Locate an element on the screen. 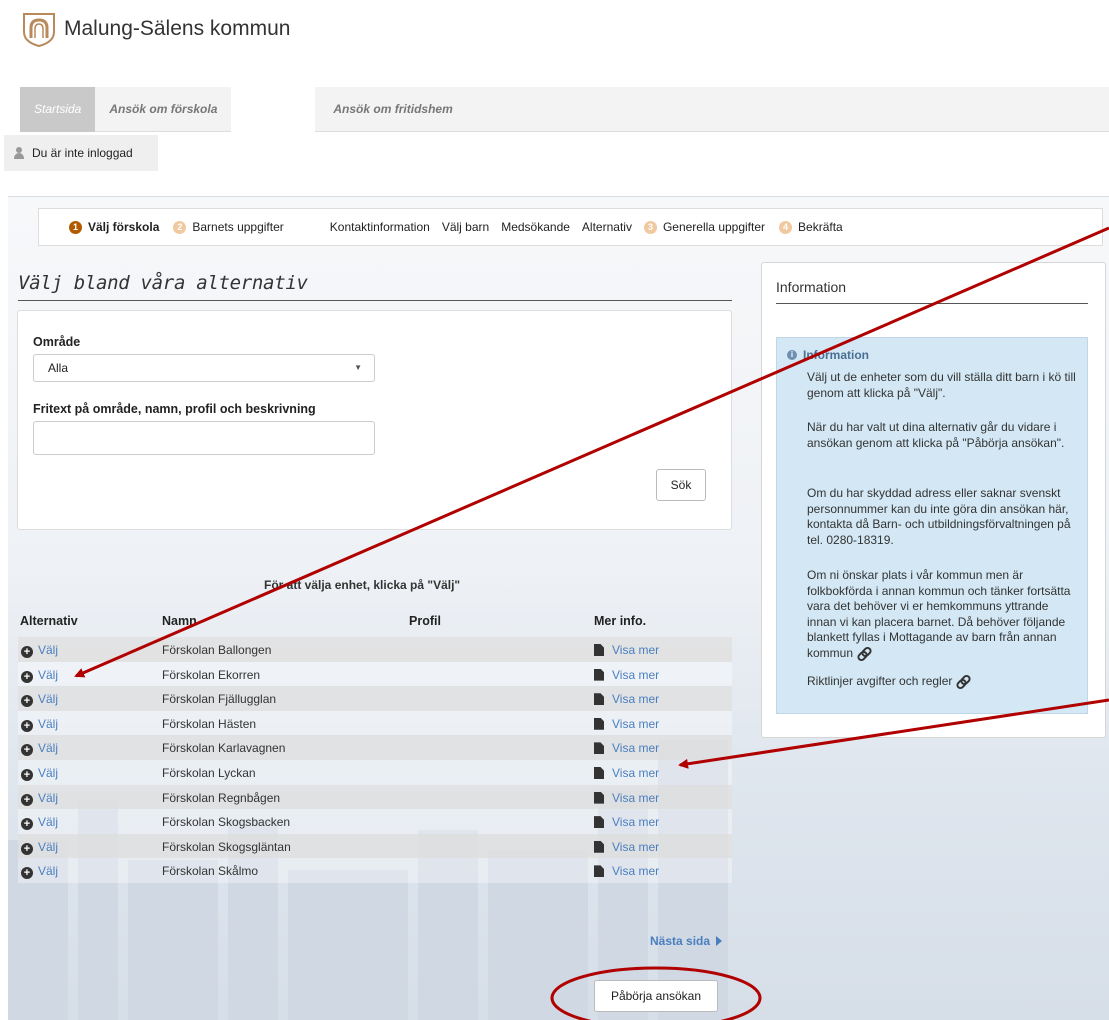 The height and width of the screenshot is (1020, 1109). col-namn: Namn is located at coordinates (179, 621).